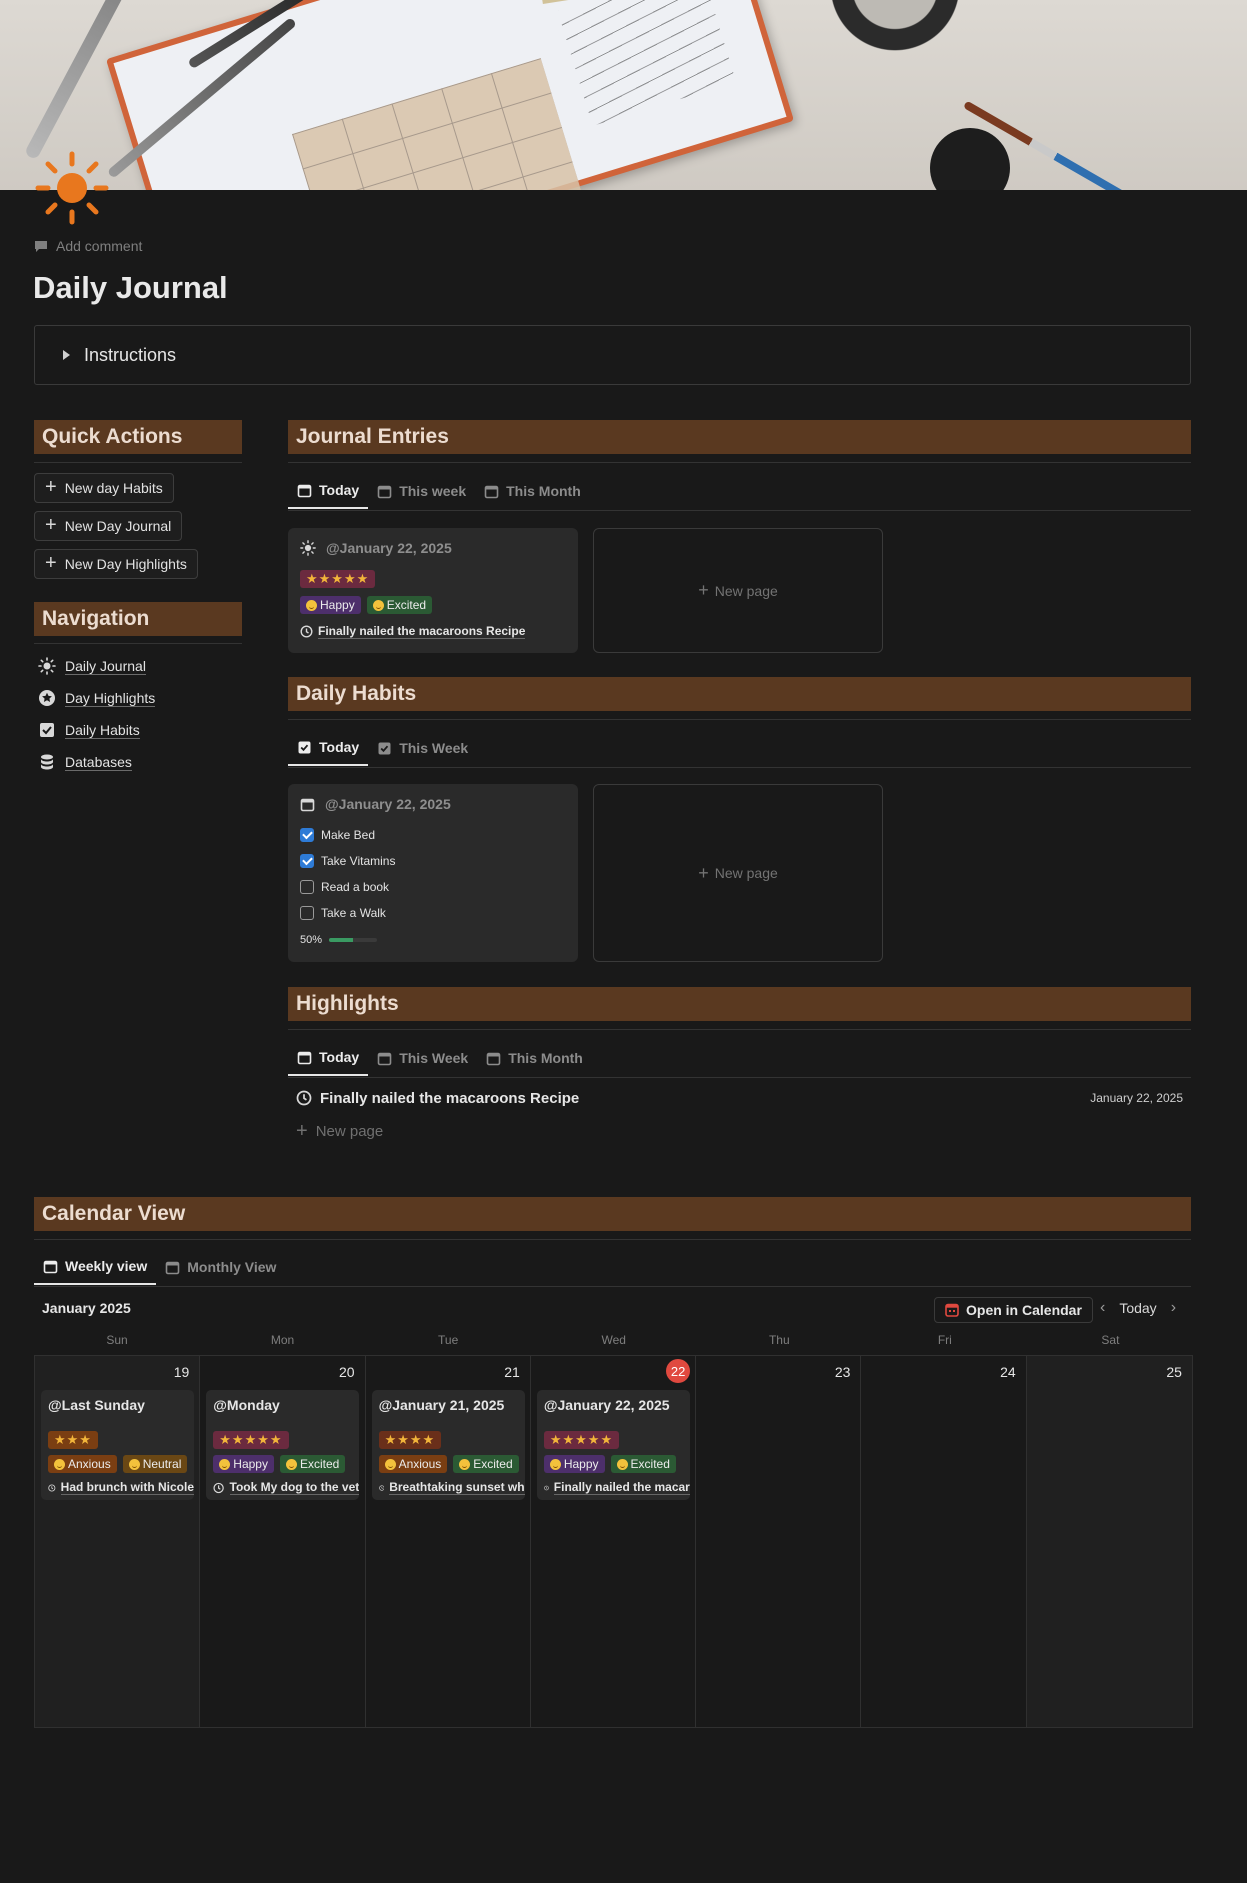  I want to click on weekday-label: Sun, so click(117, 1340).